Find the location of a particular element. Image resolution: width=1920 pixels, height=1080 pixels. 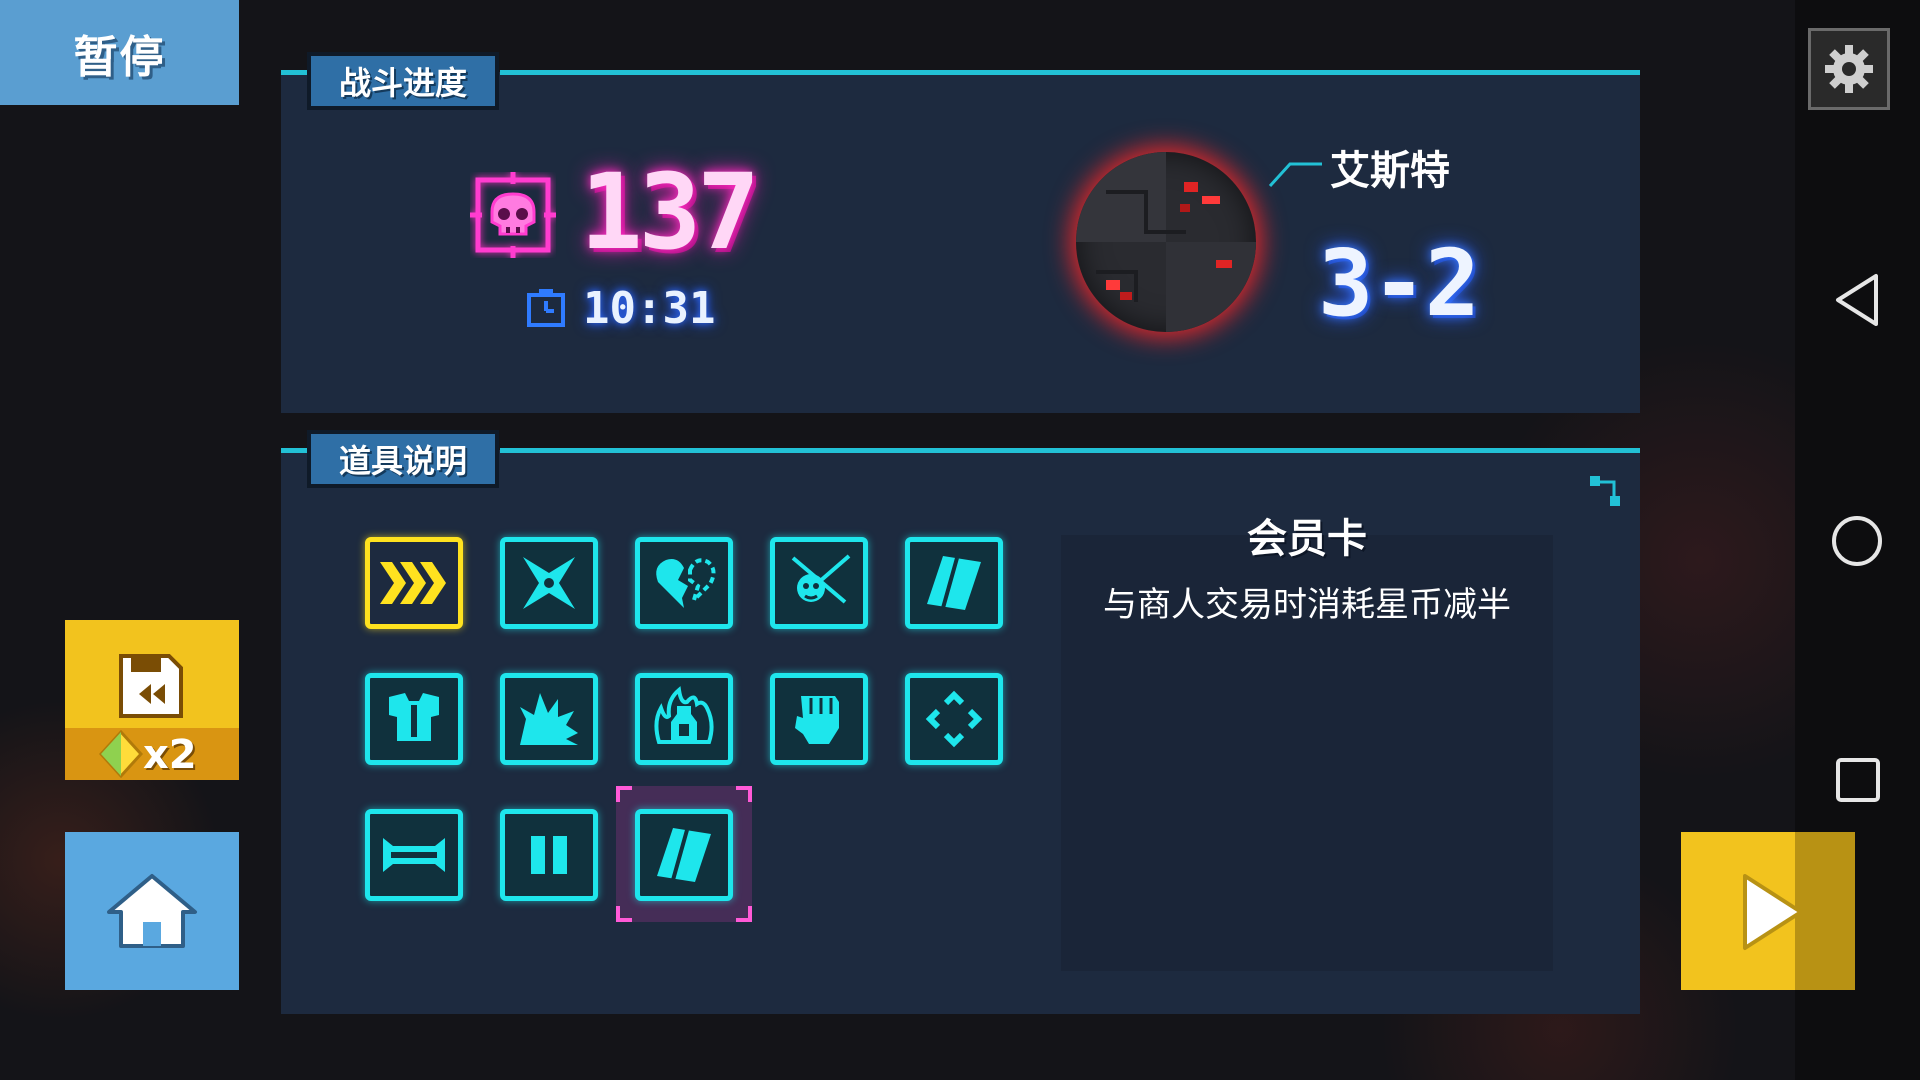

fist-icon is located at coordinates (817, 720).